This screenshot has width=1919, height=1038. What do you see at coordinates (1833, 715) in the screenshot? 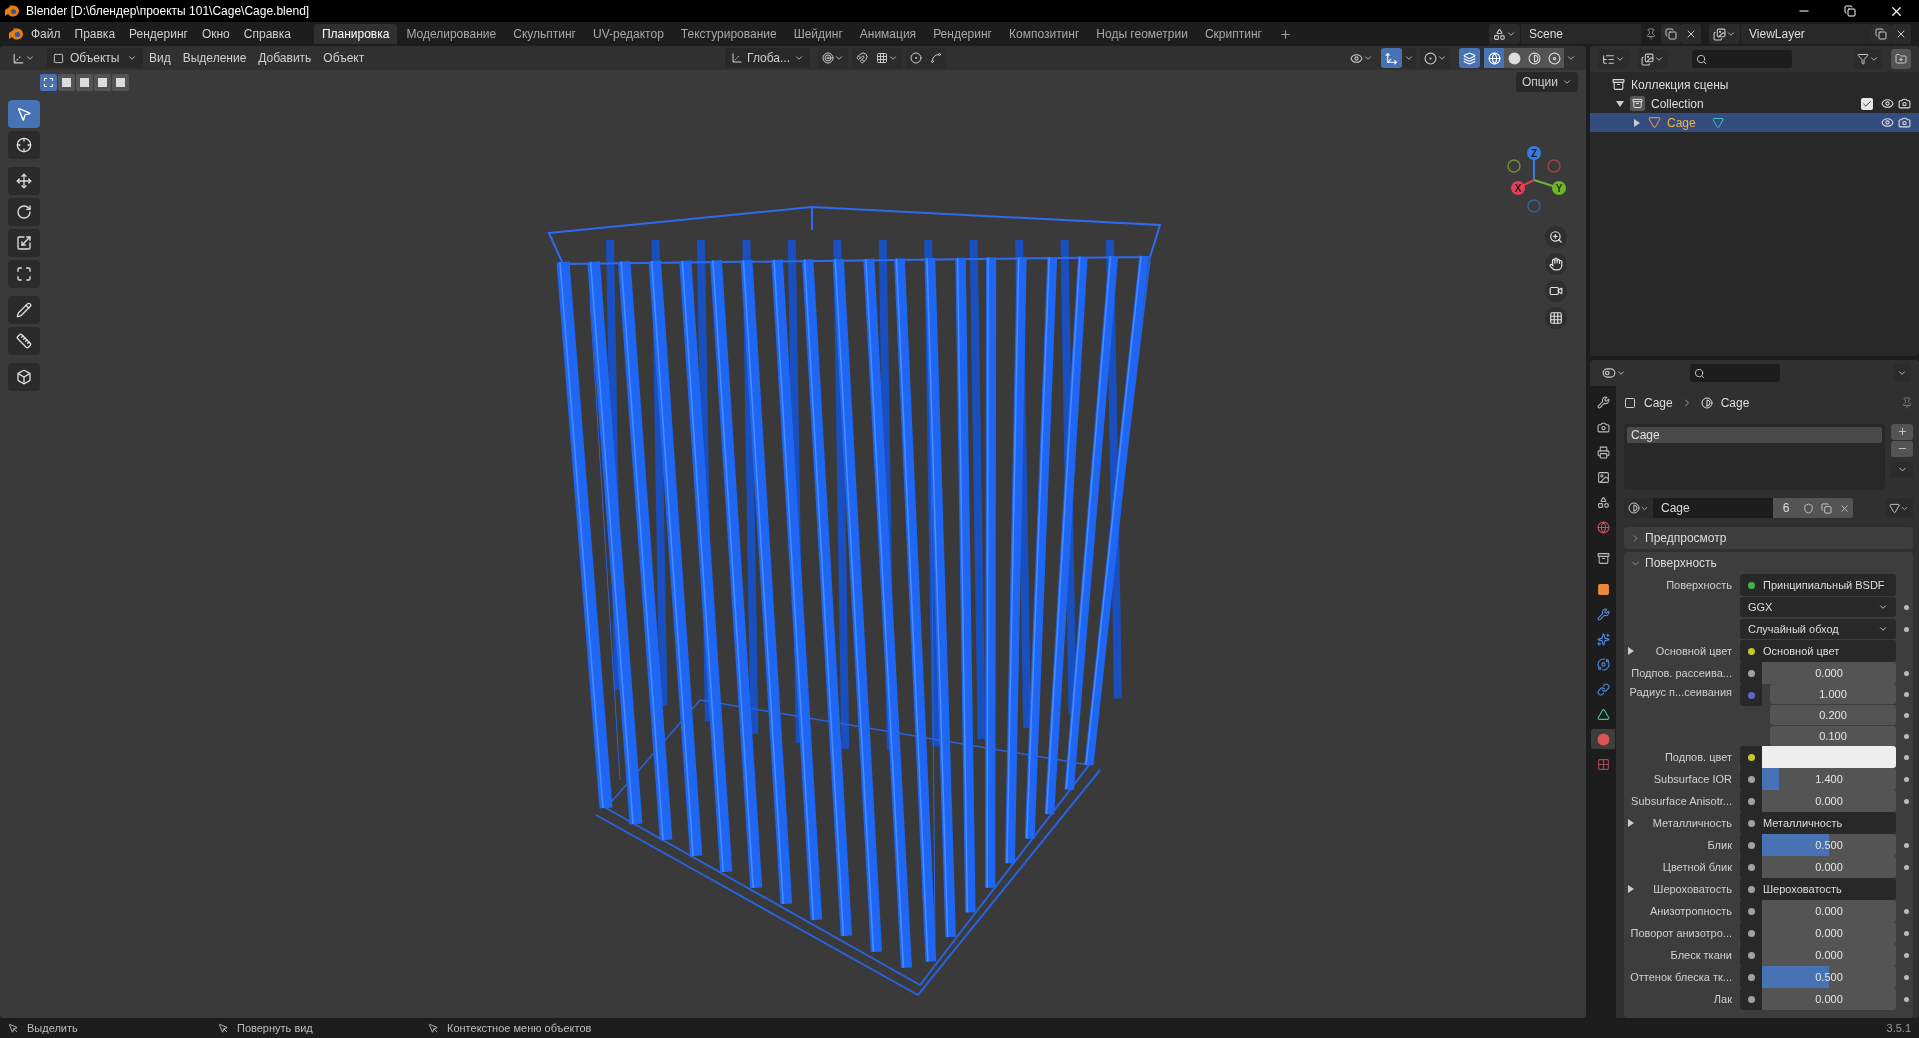
I see `number-field: 0.200` at bounding box center [1833, 715].